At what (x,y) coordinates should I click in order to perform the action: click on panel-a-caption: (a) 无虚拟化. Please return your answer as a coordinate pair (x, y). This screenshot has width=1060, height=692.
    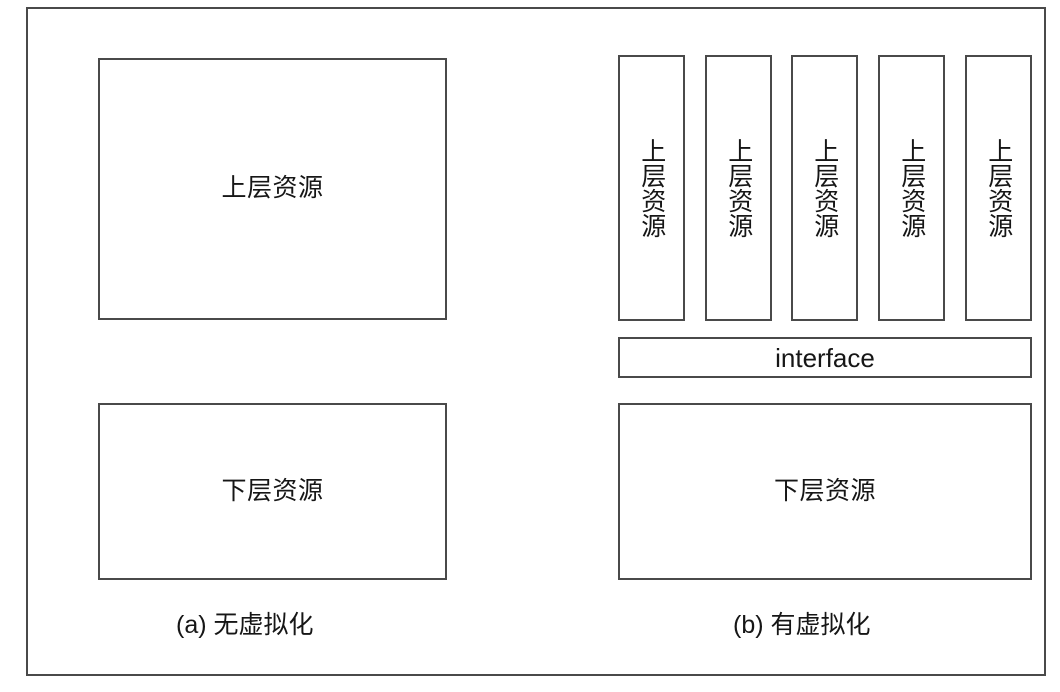
    Looking at the image, I should click on (245, 625).